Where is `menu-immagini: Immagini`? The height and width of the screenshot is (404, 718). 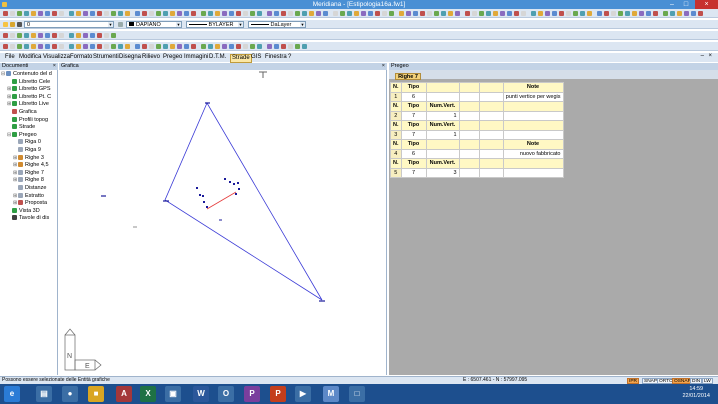
menu-immagini: Immagini is located at coordinates (196, 57).